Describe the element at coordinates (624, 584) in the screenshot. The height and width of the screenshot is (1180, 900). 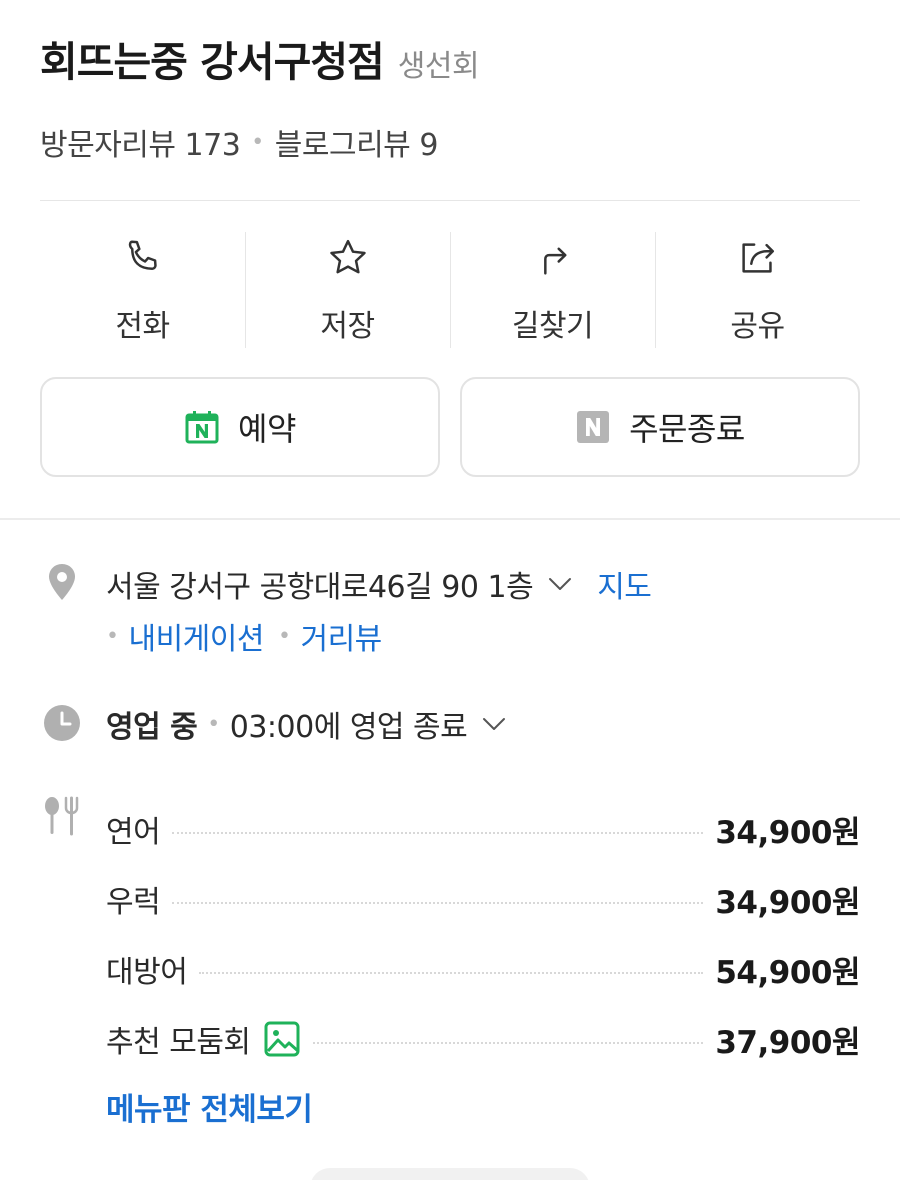
I see `map-link: 지도` at that location.